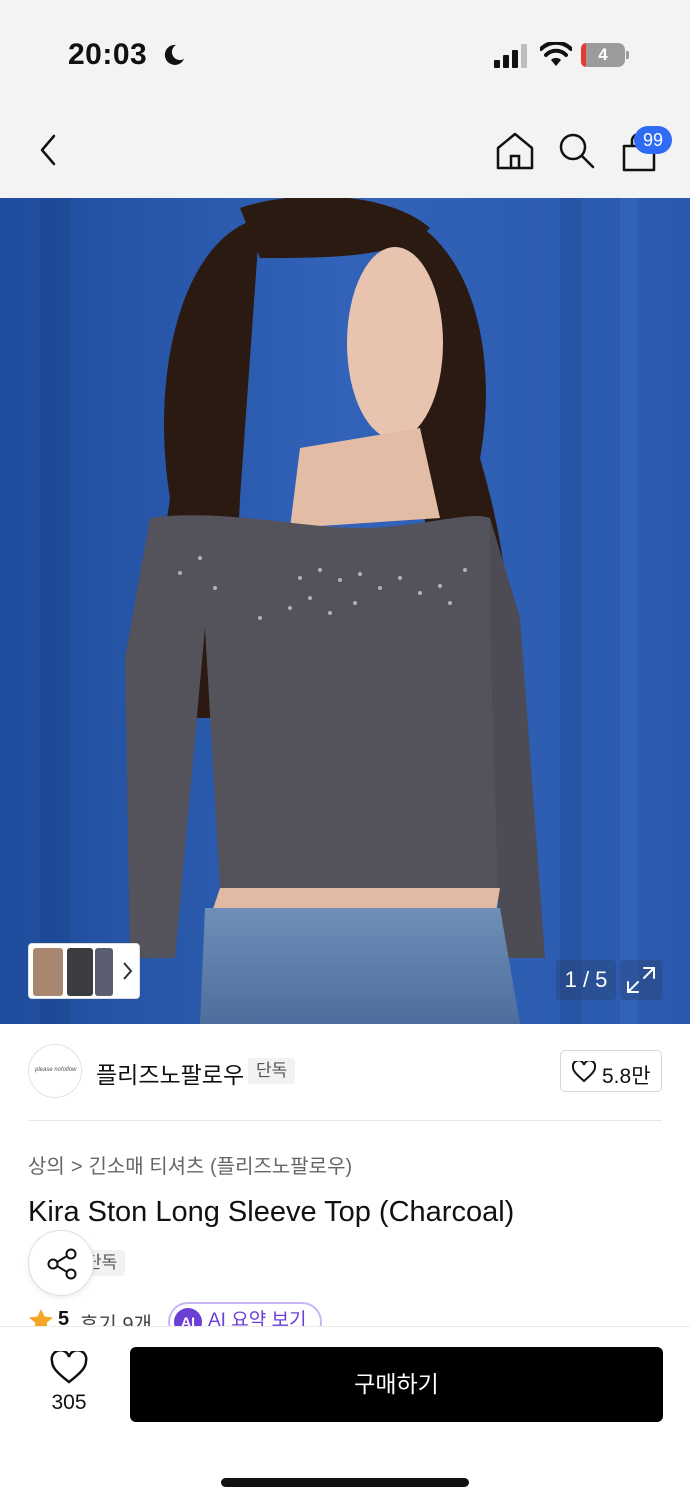 The width and height of the screenshot is (690, 1500). What do you see at coordinates (174, 54) in the screenshot?
I see `moon-icon` at bounding box center [174, 54].